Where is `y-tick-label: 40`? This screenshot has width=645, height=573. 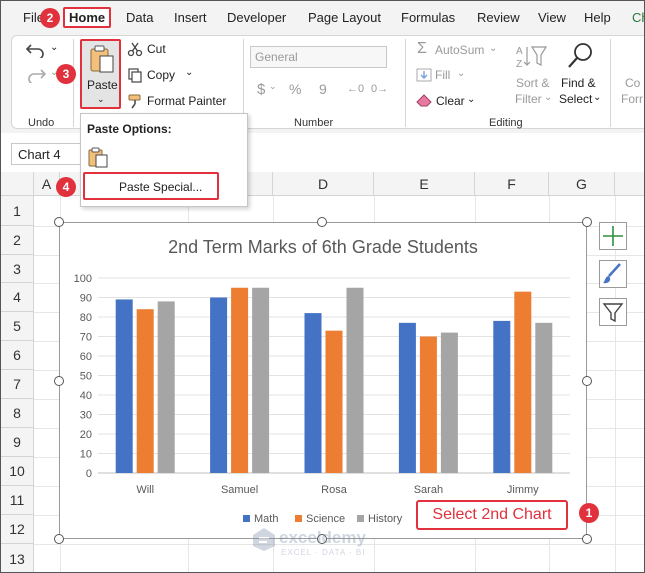 y-tick-label: 40 is located at coordinates (86, 396).